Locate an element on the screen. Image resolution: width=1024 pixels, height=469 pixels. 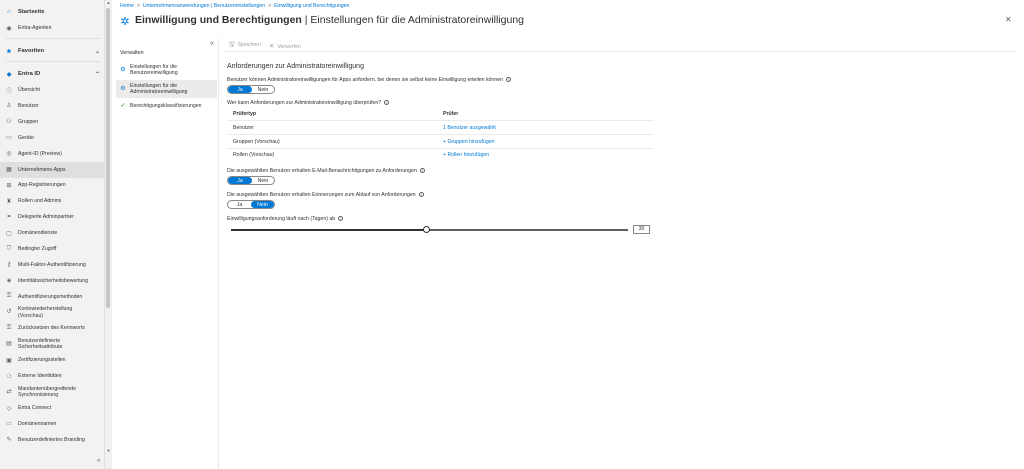
email-notifications-toggle: Ja Nein is located at coordinates (251, 180).